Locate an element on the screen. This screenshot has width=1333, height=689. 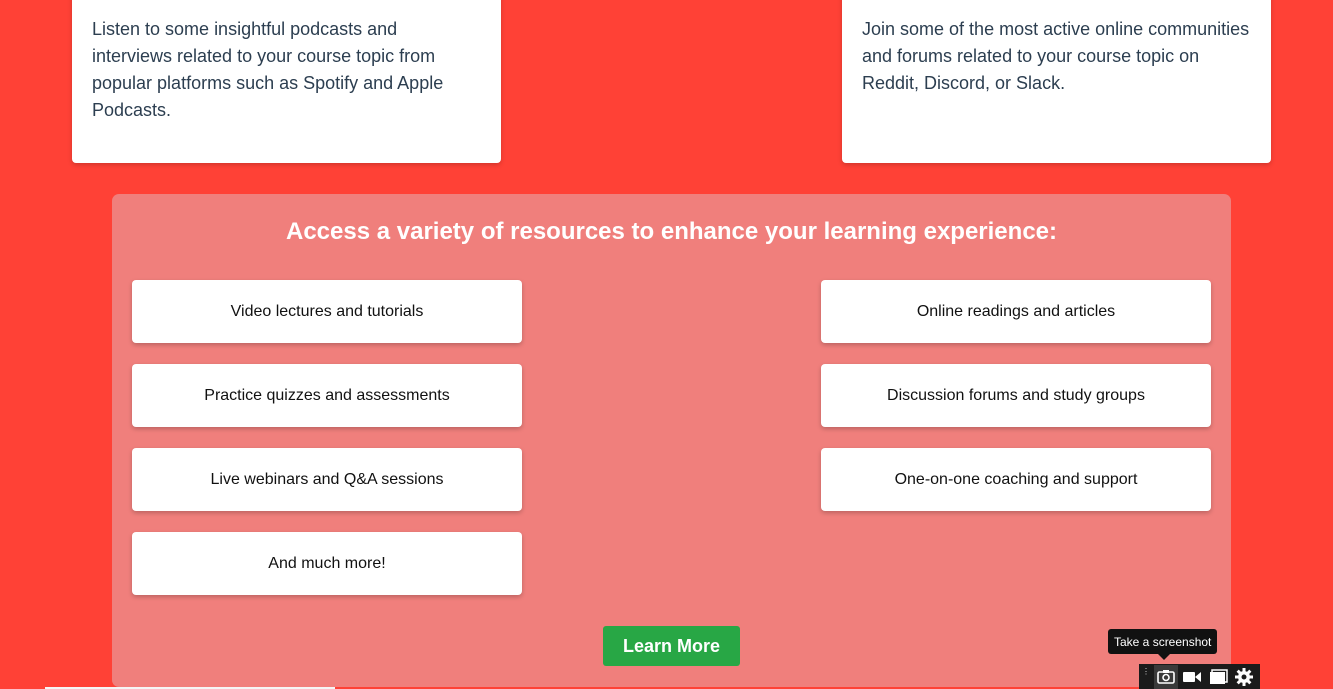
drag-grip-icon: ⋮ is located at coordinates (1146, 676).